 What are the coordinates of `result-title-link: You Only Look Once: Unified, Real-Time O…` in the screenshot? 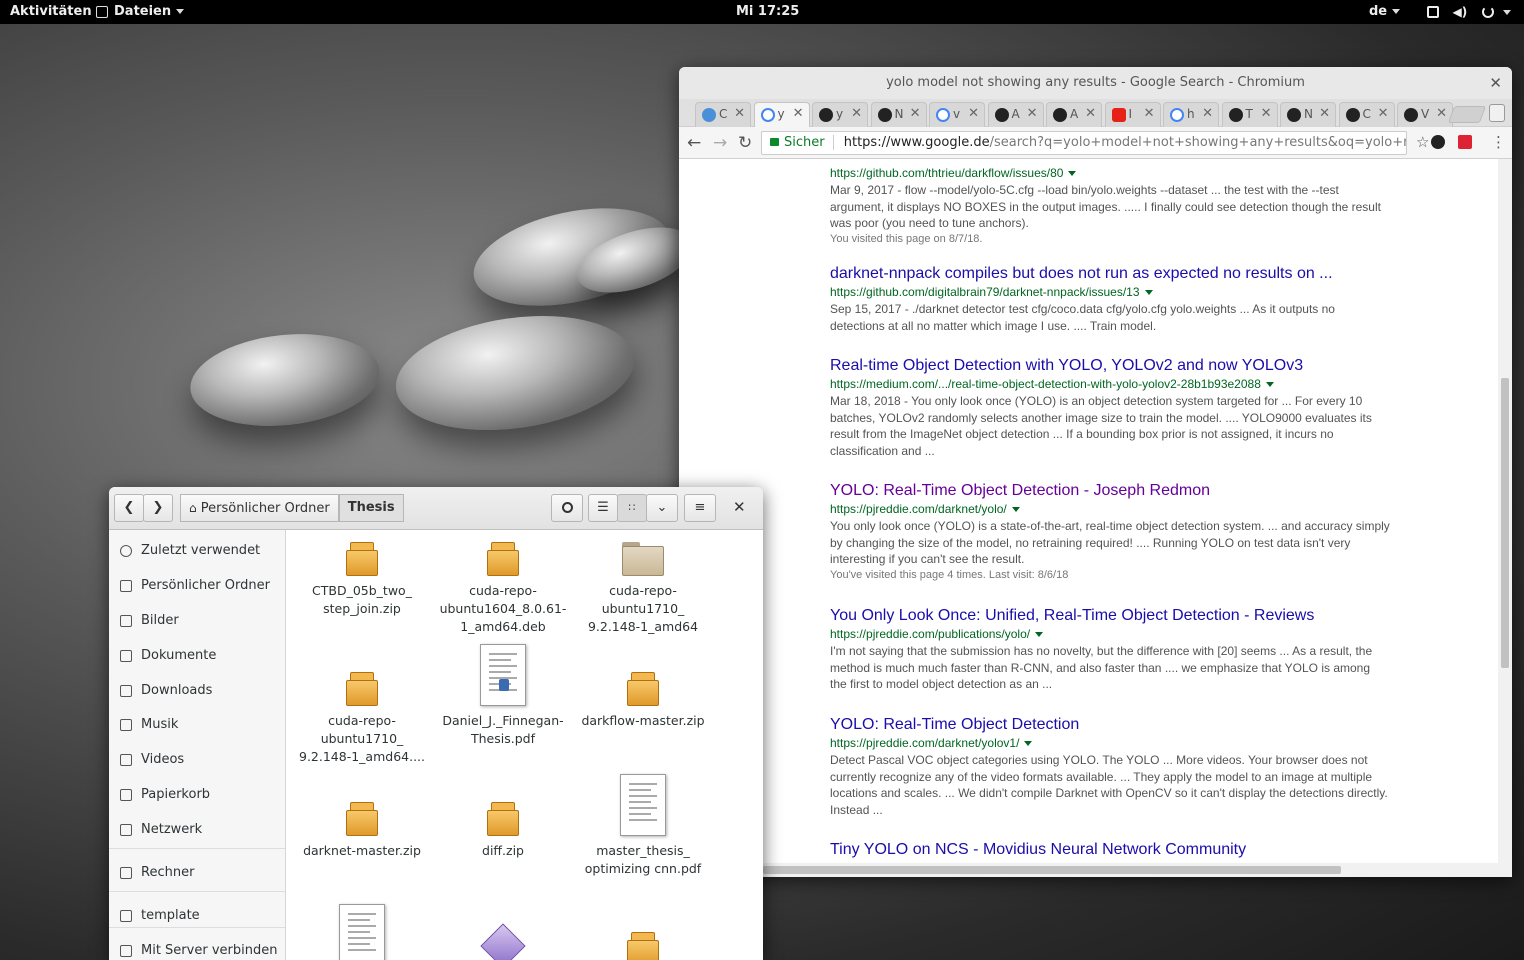 It's located at (1110, 616).